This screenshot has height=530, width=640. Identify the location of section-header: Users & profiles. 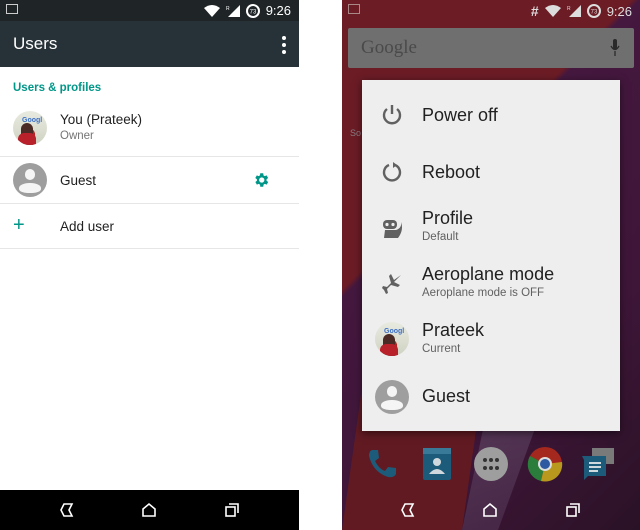
(57, 88).